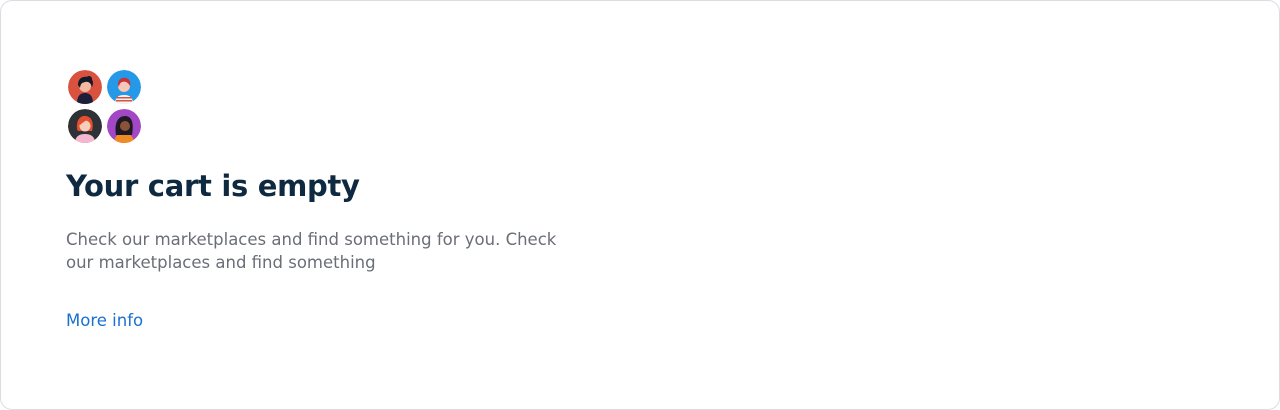 This screenshot has height=410, width=1280. What do you see at coordinates (85, 126) in the screenshot?
I see `person-avatar-3-icon` at bounding box center [85, 126].